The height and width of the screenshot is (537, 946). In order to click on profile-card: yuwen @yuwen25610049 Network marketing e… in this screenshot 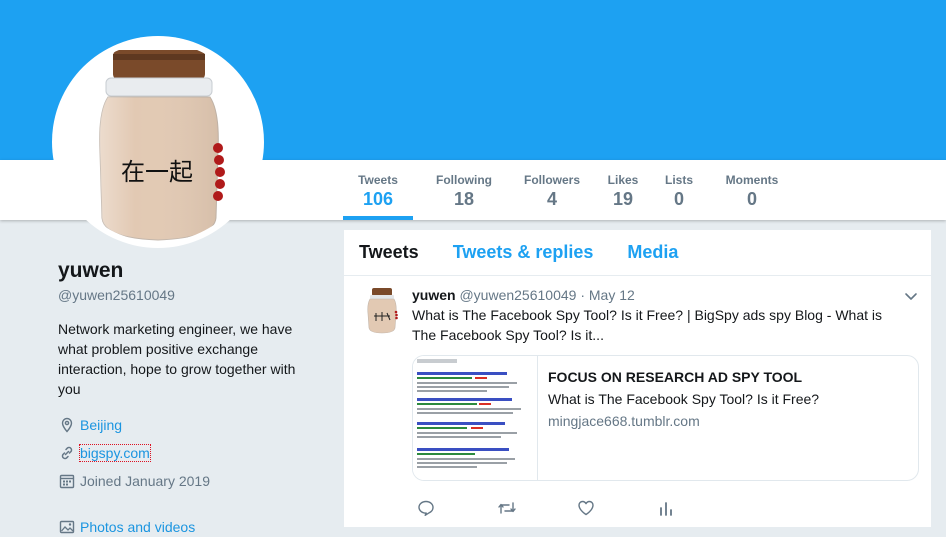, I will do `click(193, 397)`.